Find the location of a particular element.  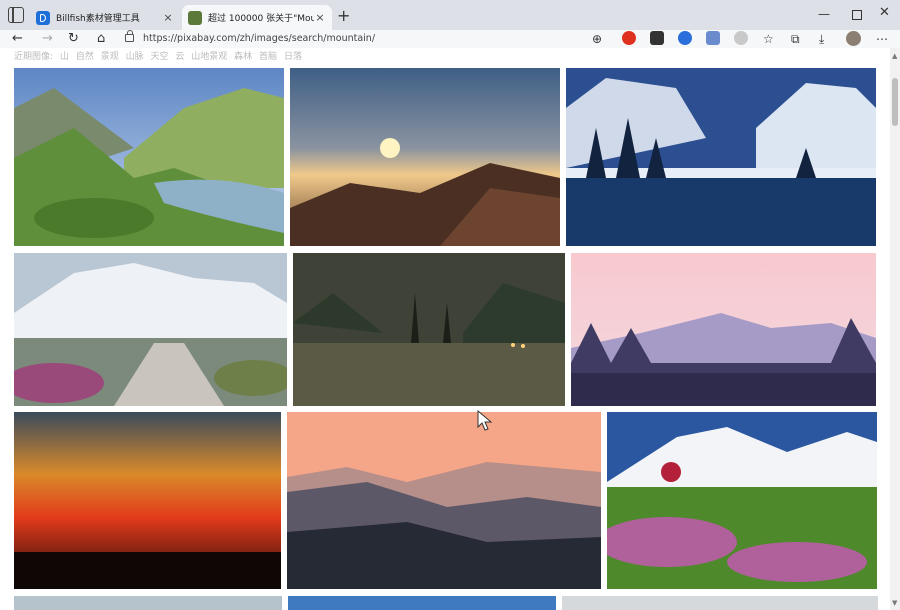

extension-plane-icon is located at coordinates (713, 38).